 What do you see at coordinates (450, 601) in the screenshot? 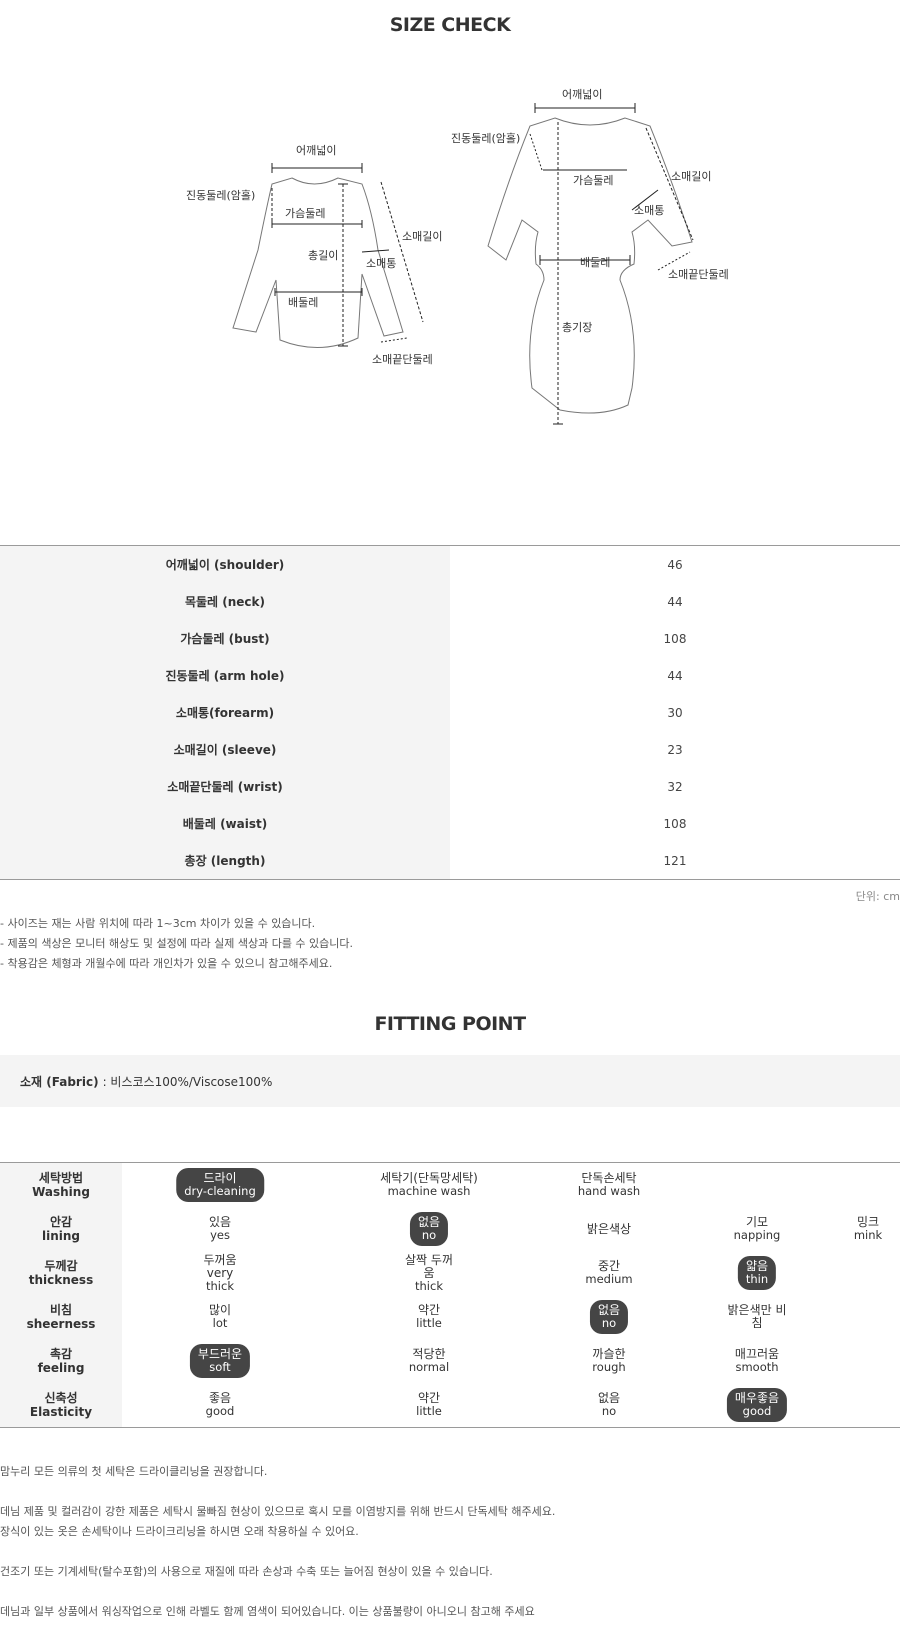
I see `table-row: 목둘레 (neck) 44` at bounding box center [450, 601].